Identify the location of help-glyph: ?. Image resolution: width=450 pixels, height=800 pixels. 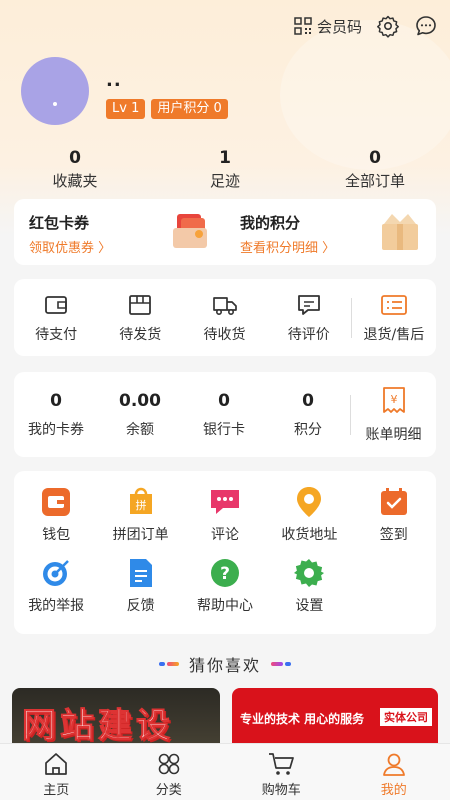
(225, 574).